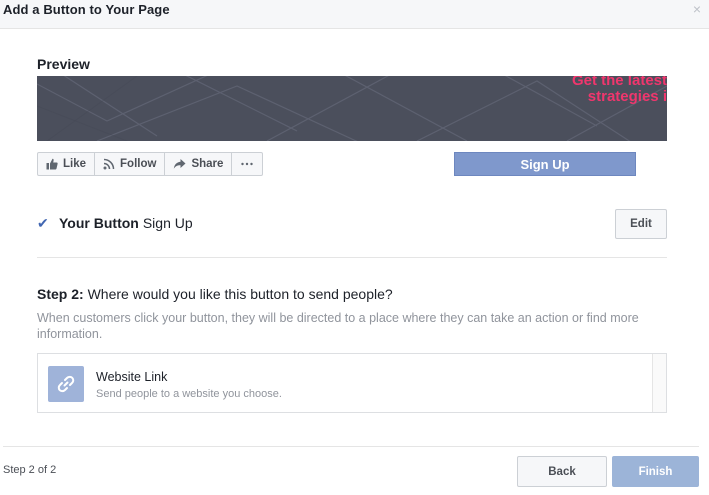  Describe the element at coordinates (351, 446) in the screenshot. I see `footer-divider` at that location.